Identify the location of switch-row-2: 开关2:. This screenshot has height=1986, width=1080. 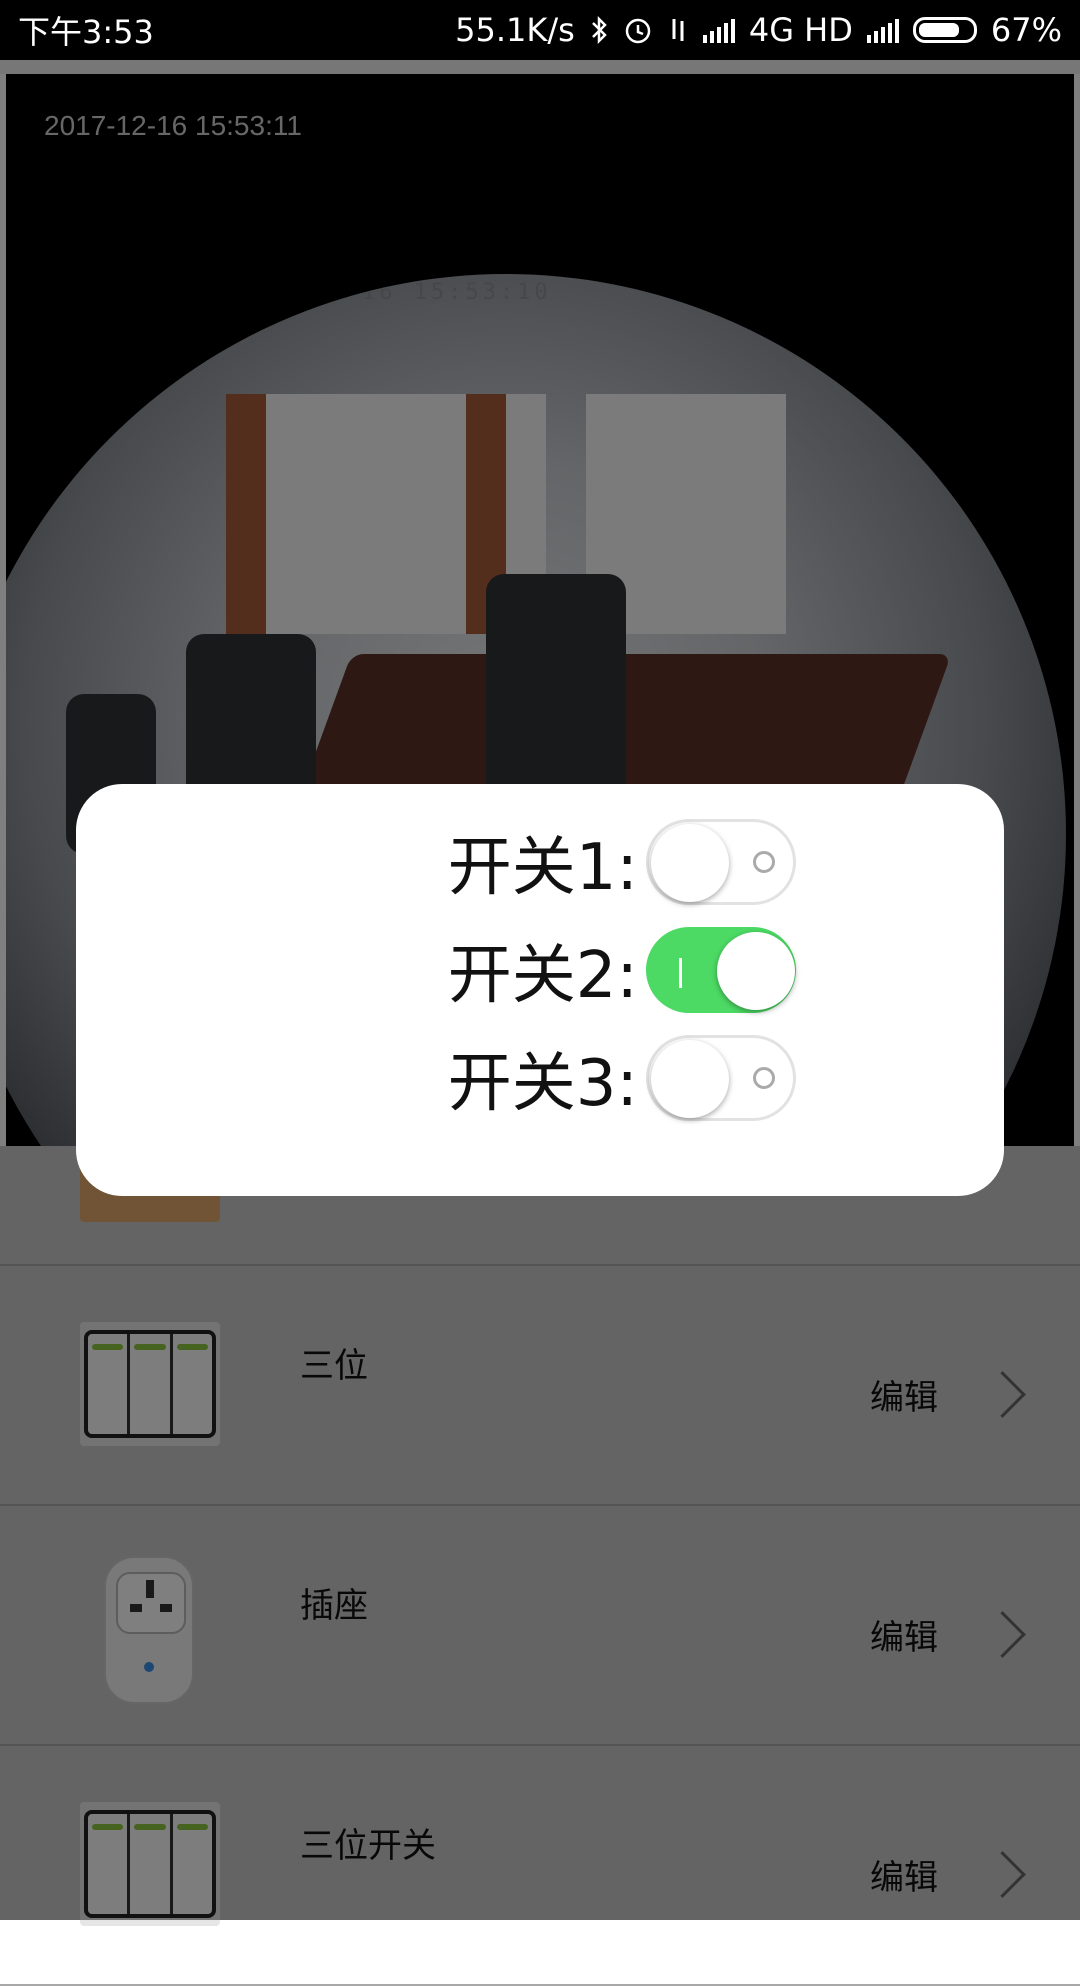
(576, 970).